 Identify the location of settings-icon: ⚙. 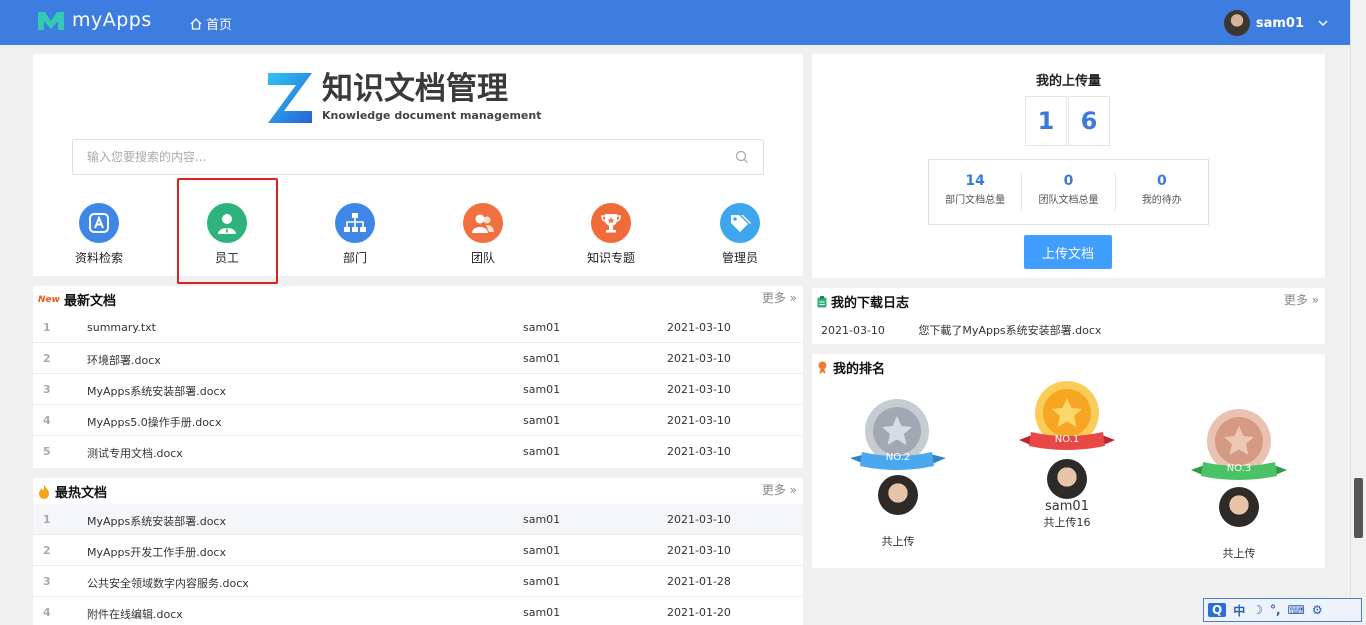
(1317, 610).